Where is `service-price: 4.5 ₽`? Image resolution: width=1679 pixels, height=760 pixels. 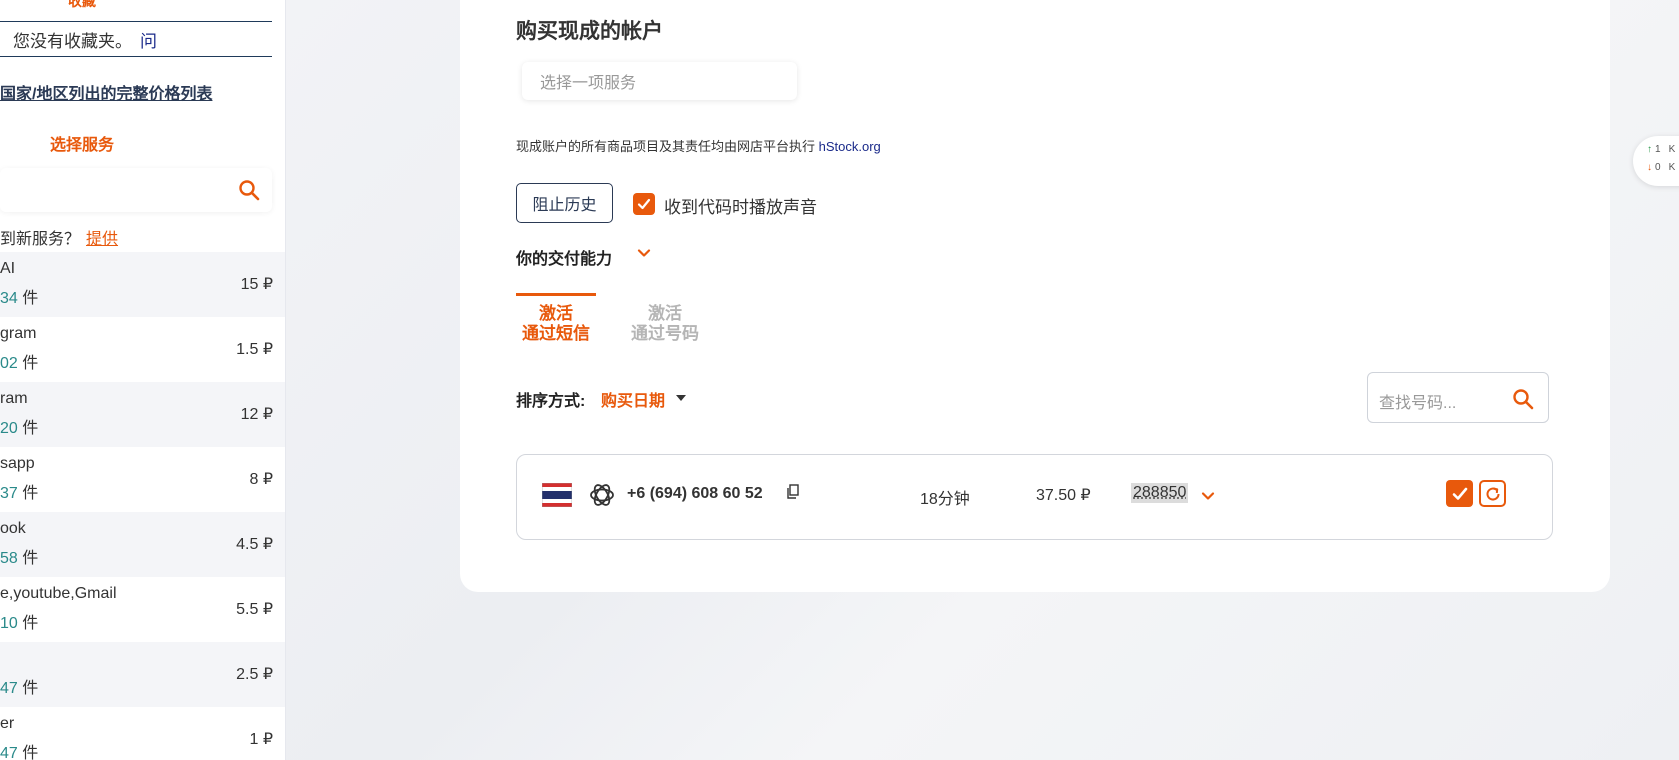 service-price: 4.5 ₽ is located at coordinates (254, 544).